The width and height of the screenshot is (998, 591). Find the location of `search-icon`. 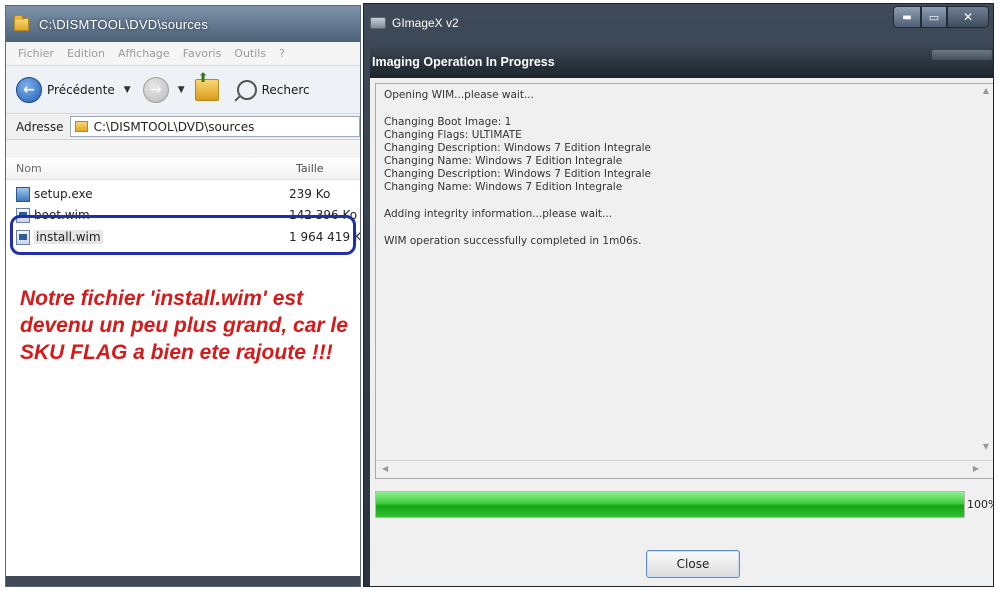

search-icon is located at coordinates (246, 89).